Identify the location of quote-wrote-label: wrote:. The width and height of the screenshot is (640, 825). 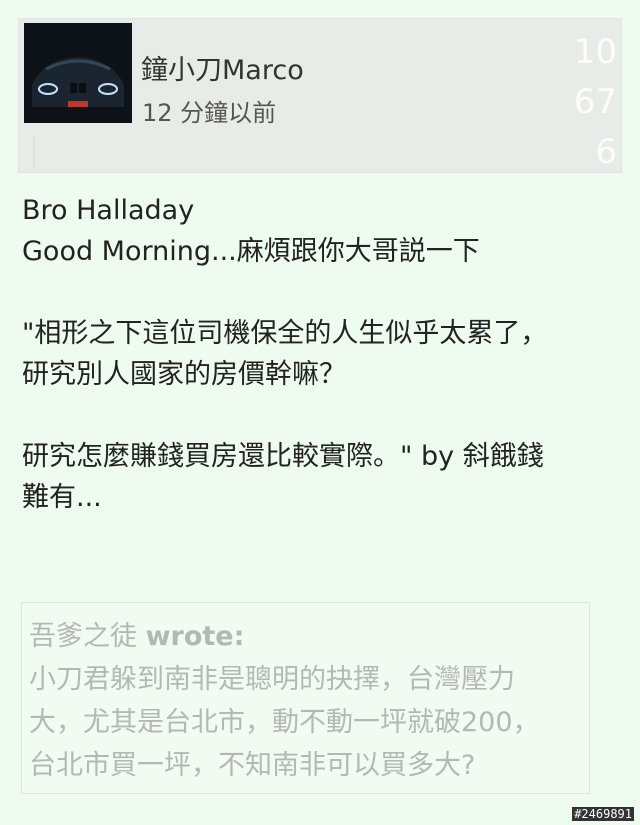
(195, 636).